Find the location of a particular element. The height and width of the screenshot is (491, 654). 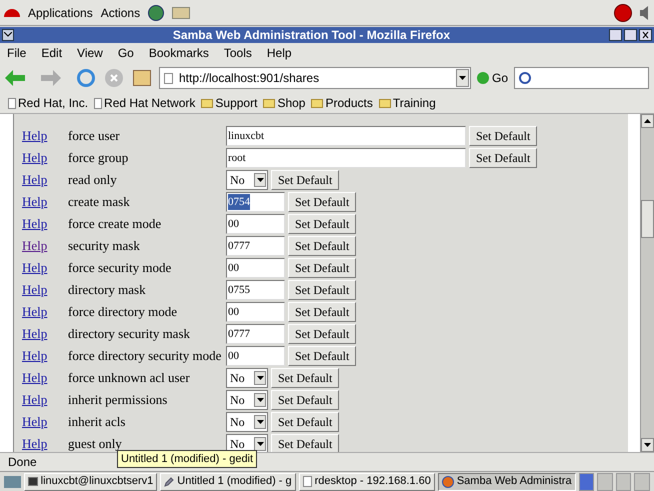

bookmark: Products is located at coordinates (342, 103).